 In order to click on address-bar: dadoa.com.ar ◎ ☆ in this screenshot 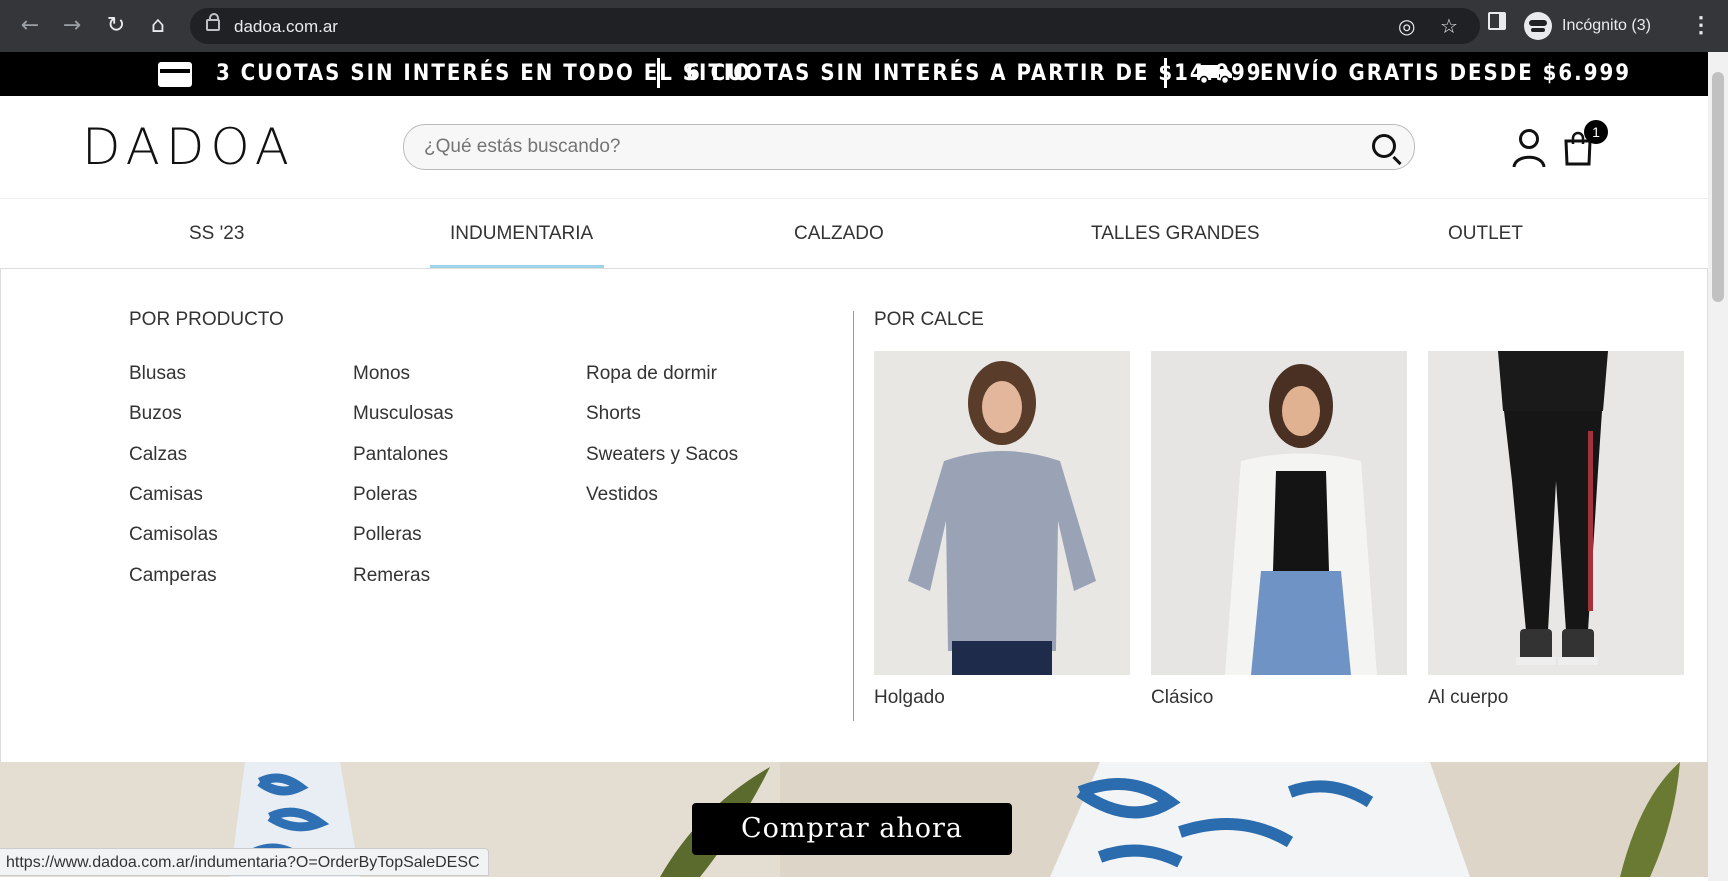, I will do `click(835, 26)`.